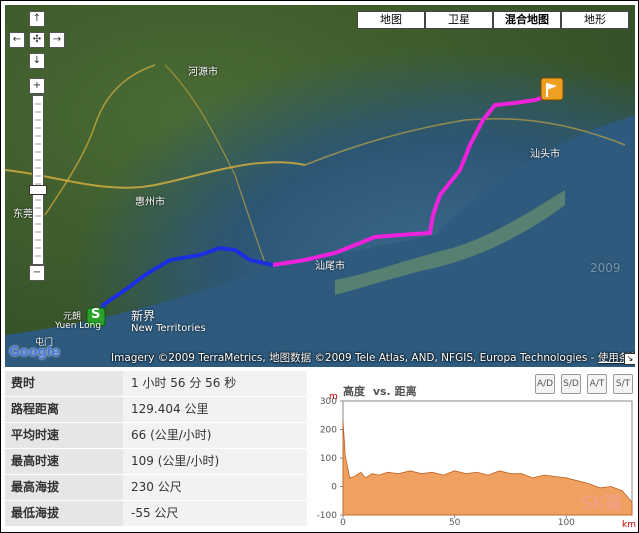 The height and width of the screenshot is (533, 639). Describe the element at coordinates (391, 20) in the screenshot. I see `map-type-map-button: 地图` at that location.